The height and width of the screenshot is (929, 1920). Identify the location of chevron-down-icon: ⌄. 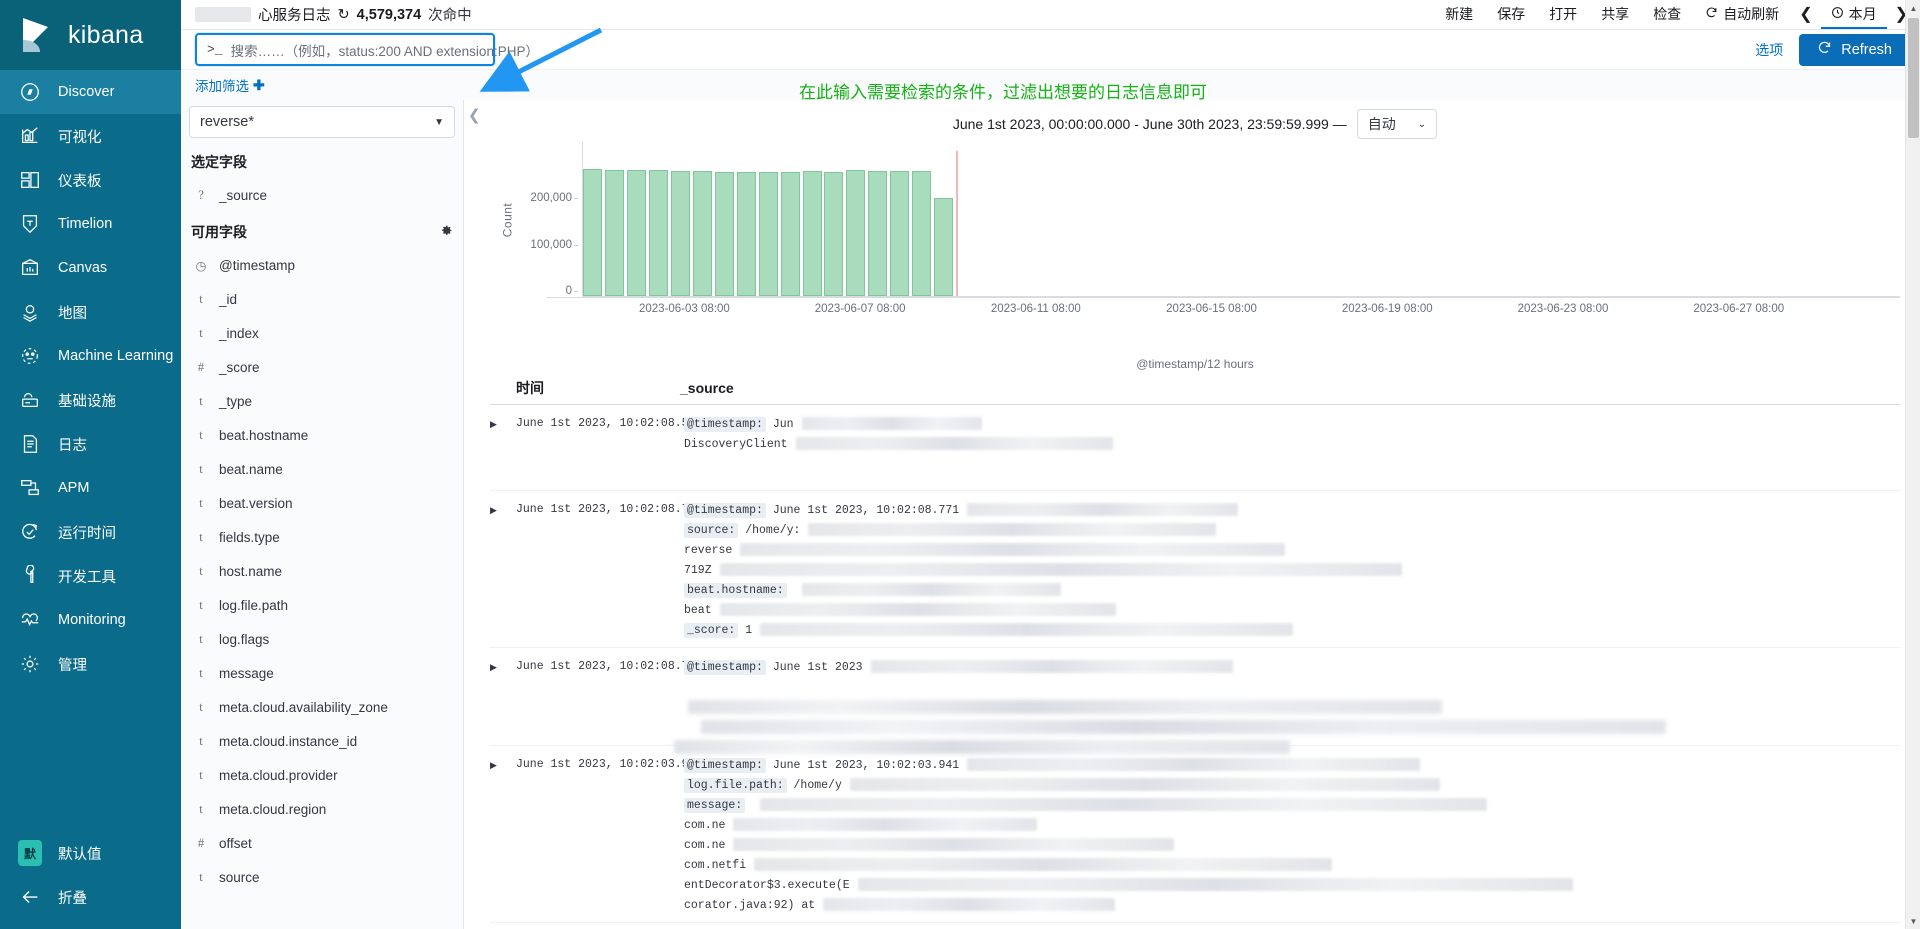
(1422, 124).